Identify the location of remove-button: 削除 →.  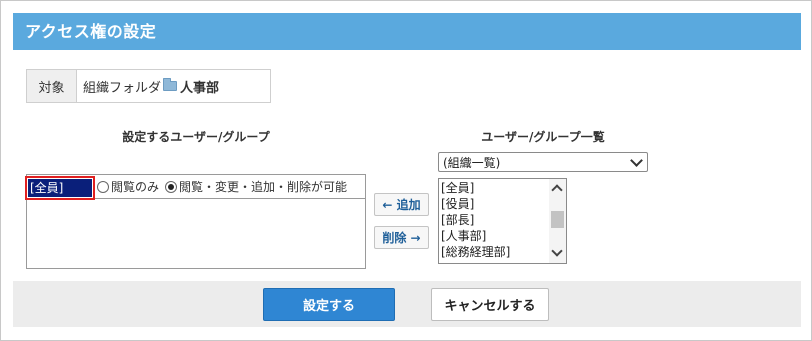
(401, 237).